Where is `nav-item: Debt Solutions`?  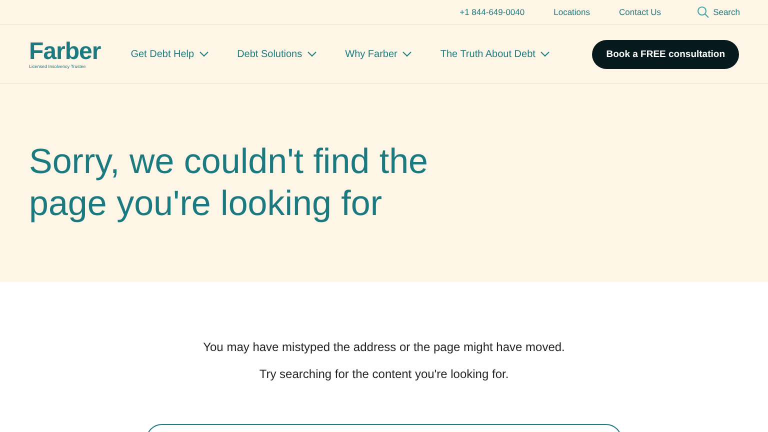
nav-item: Debt Solutions is located at coordinates (277, 54).